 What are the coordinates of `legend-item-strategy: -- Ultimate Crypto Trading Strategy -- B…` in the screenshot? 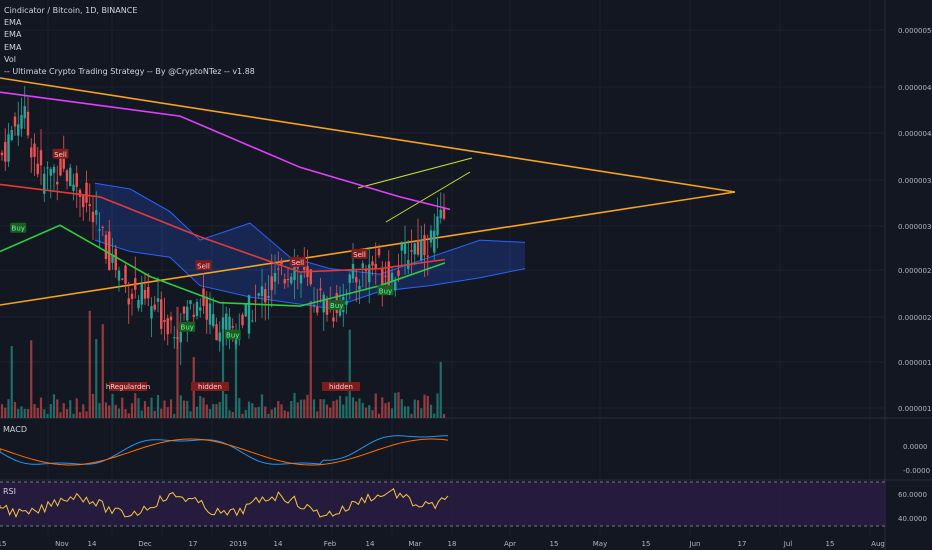 It's located at (129, 72).